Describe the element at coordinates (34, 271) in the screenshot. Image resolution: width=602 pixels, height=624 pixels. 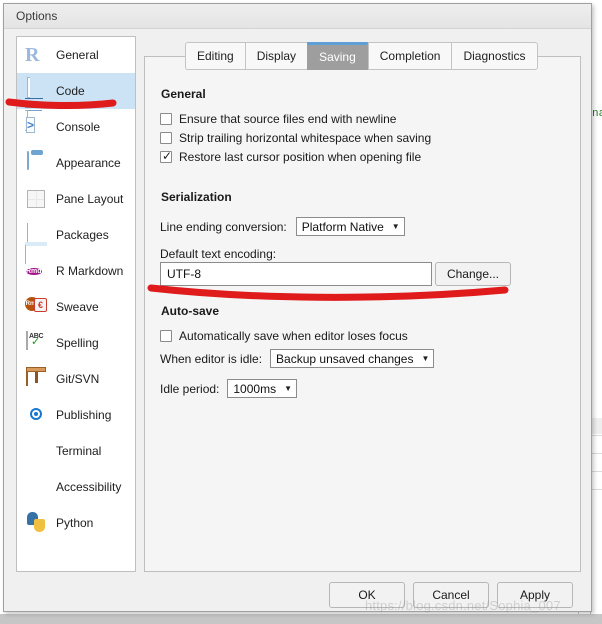
I see `rmd-badge-icon: Rmd` at that location.